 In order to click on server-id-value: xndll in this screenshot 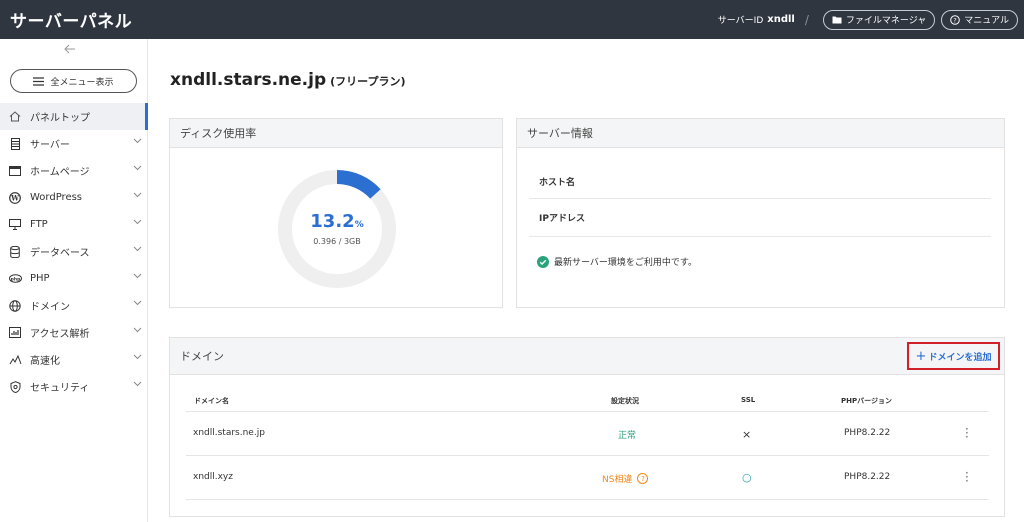, I will do `click(781, 19)`.